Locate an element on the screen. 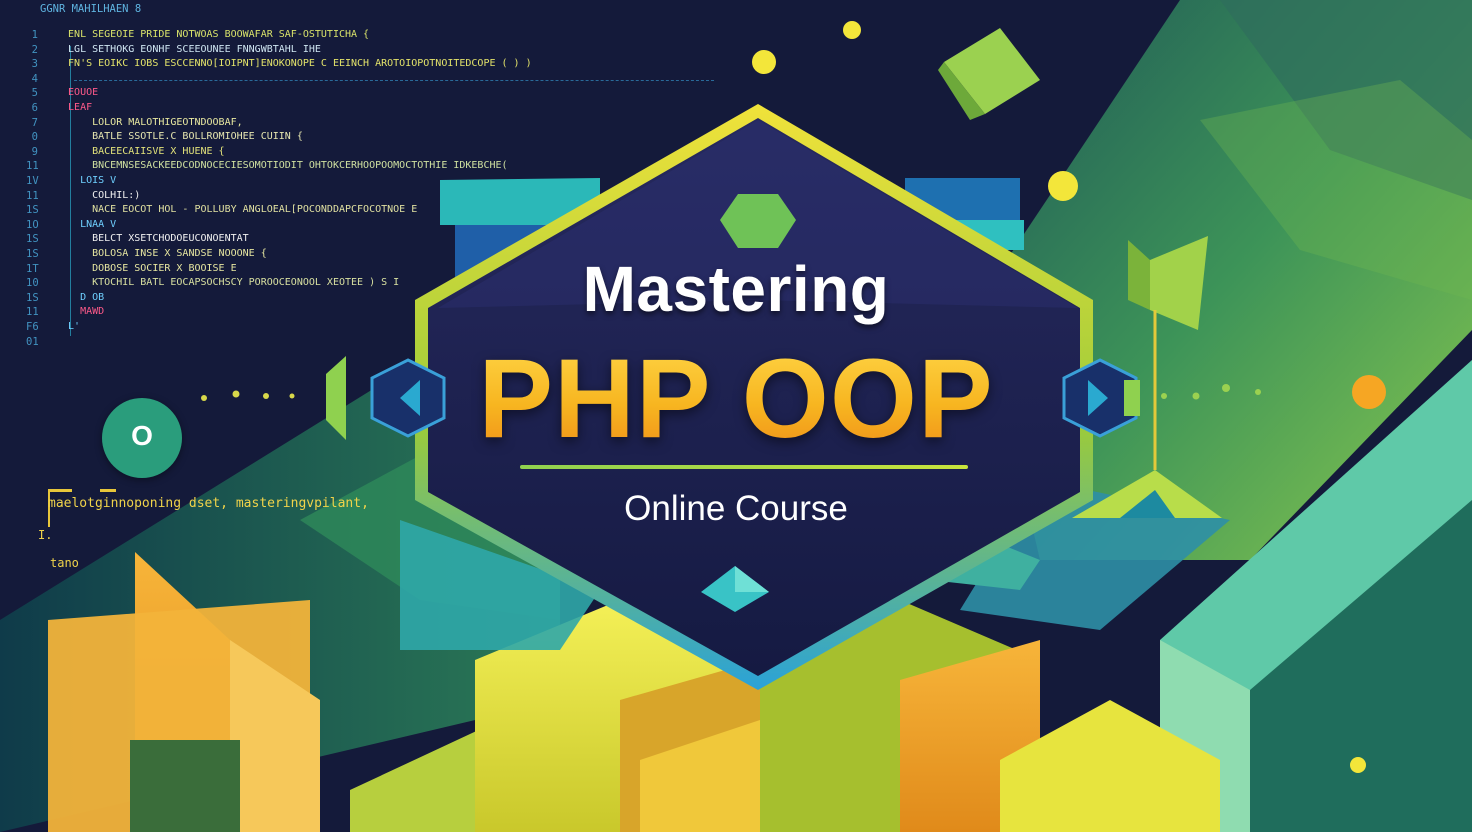 Image resolution: width=1472 pixels, height=832 pixels. code-line-number: 0 is located at coordinates (34, 137).